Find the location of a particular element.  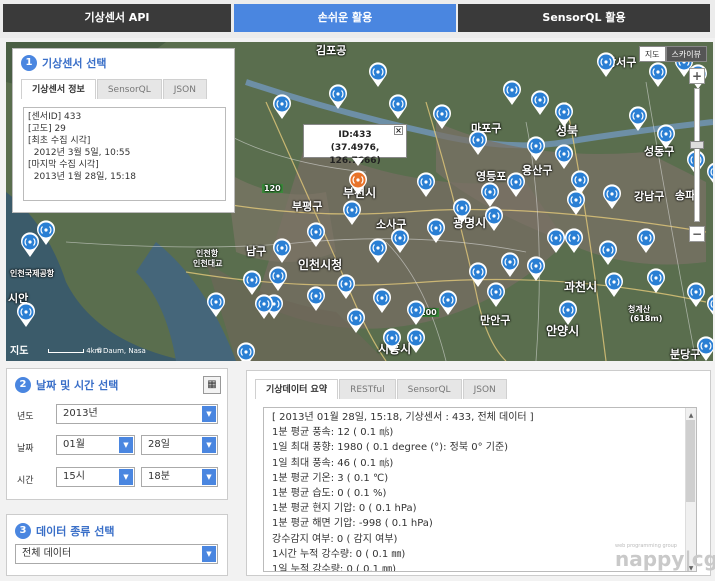

tab-sensorql-use: SensorQL 활용 is located at coordinates (584, 18).